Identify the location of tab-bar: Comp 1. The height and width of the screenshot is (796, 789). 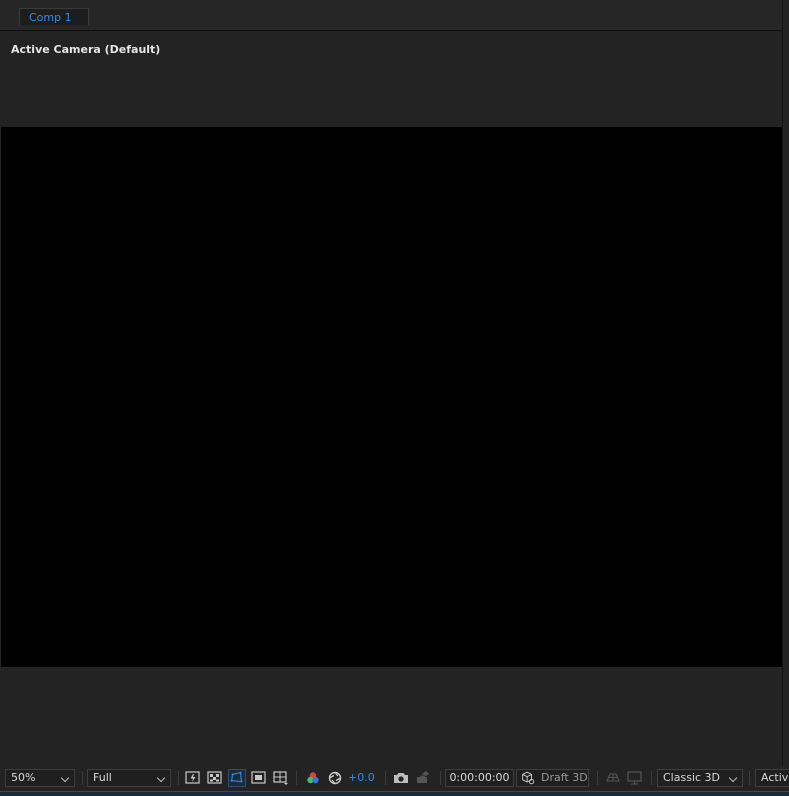
(394, 15).